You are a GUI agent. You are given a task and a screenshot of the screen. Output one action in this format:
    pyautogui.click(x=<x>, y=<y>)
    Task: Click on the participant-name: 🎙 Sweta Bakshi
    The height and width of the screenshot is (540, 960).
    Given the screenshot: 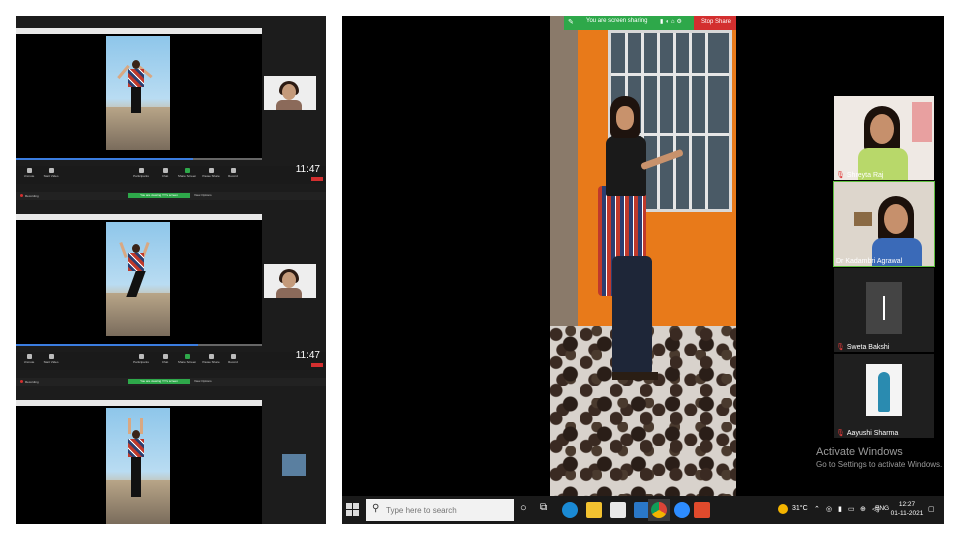 What is the action you would take?
    pyautogui.click(x=863, y=347)
    